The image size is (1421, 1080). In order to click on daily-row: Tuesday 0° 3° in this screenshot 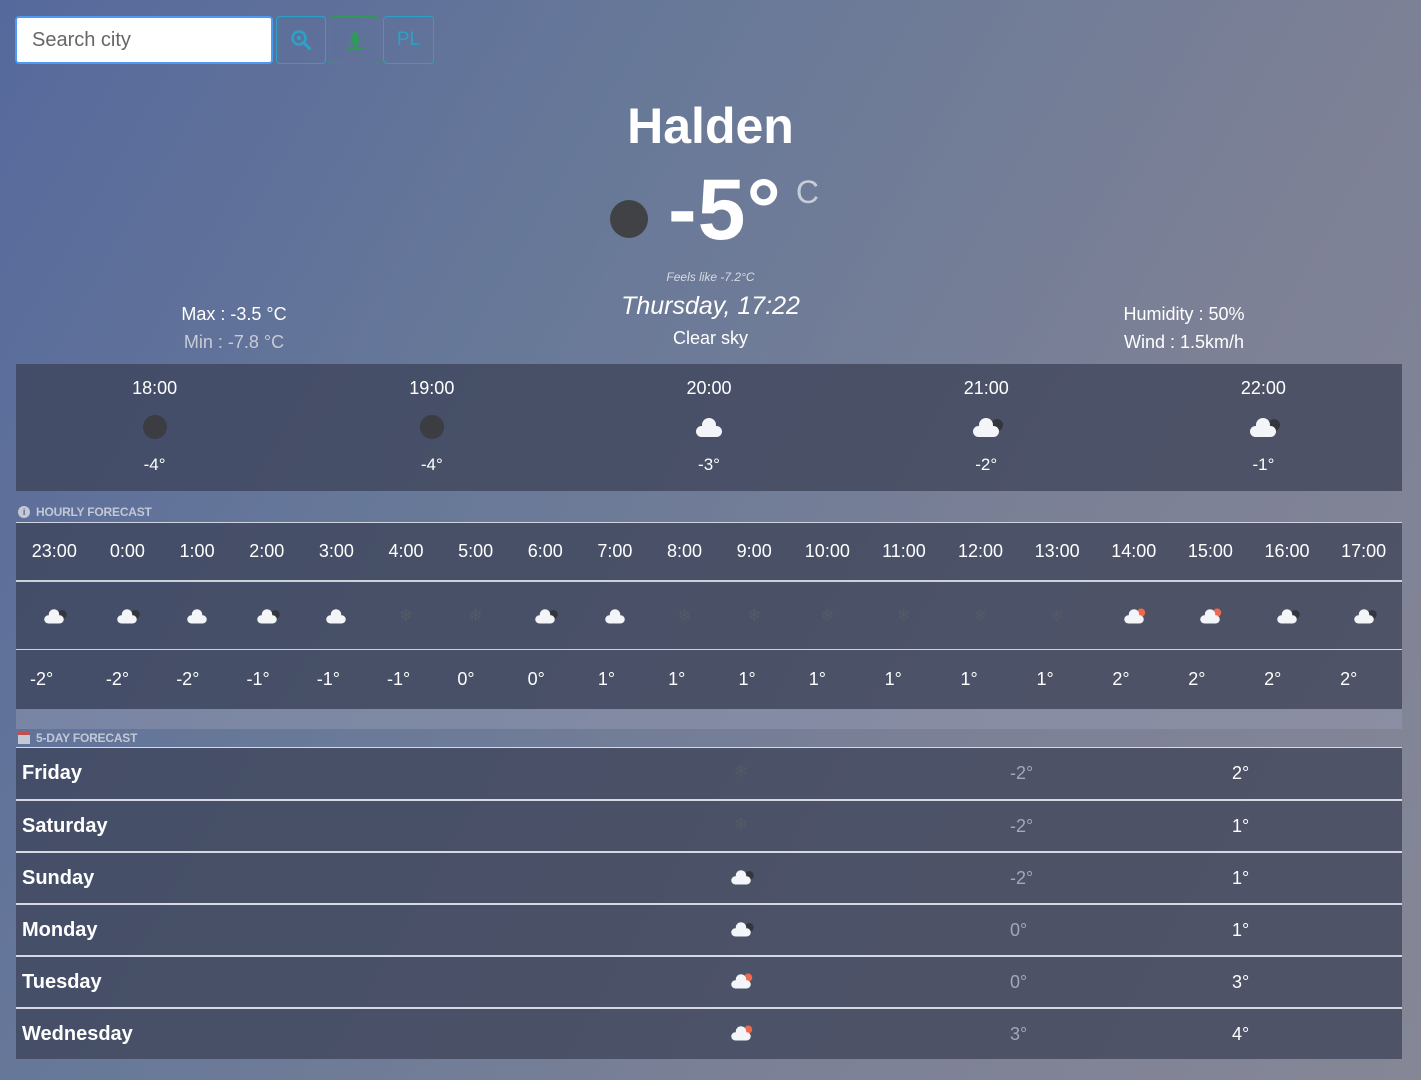, I will do `click(709, 981)`.